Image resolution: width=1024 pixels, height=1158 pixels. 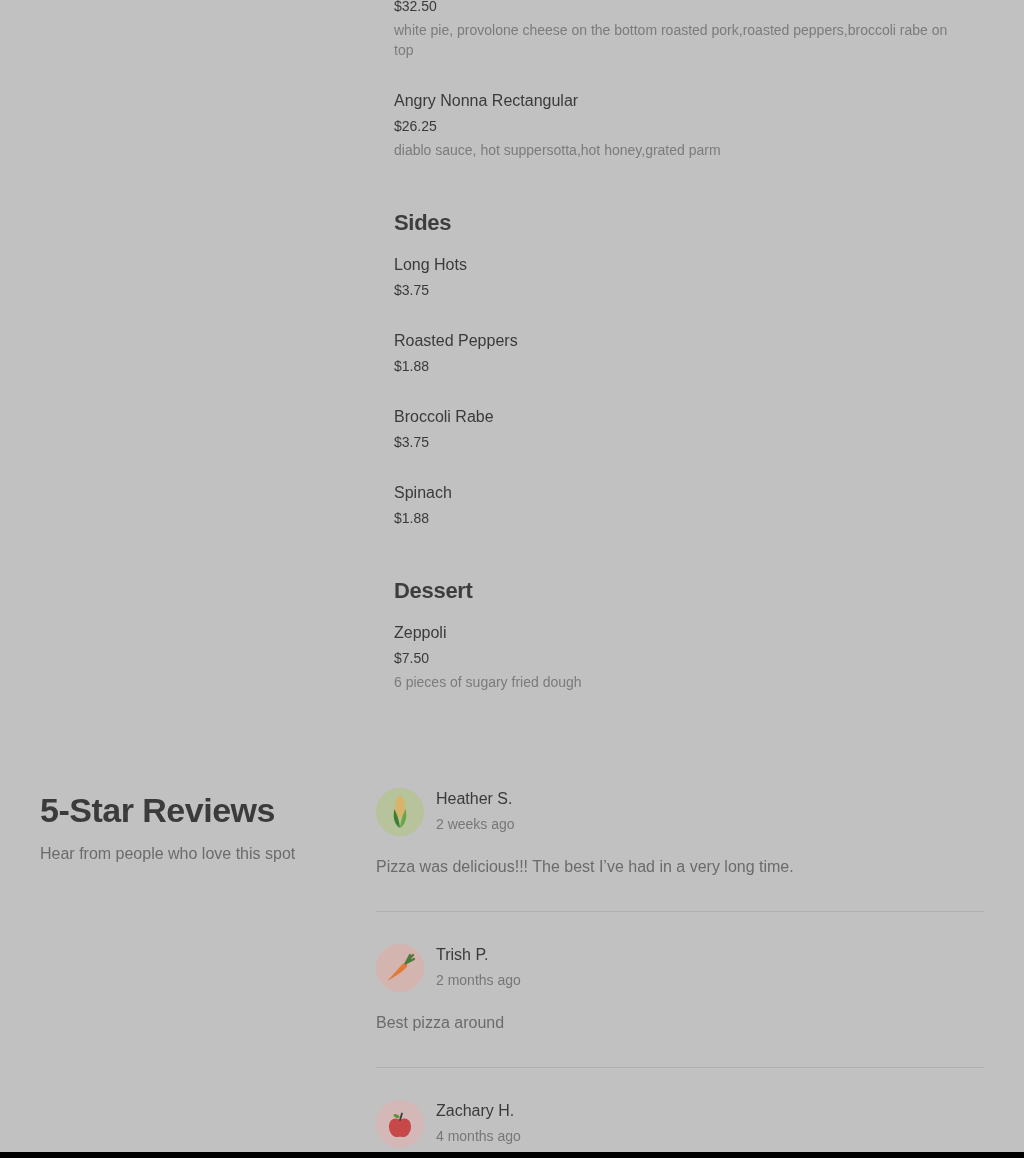 I want to click on review-text: Pizza was delicious!!! The best I’ve had in a very long time., so click(x=585, y=867).